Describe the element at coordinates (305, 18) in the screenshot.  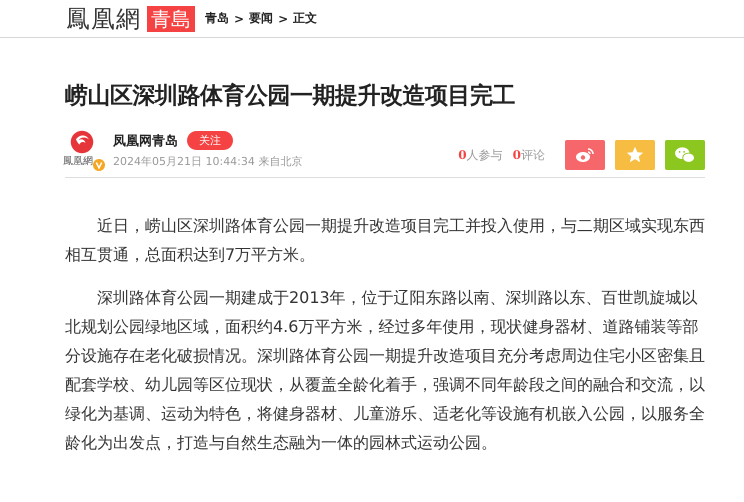
I see `breadcrumb-link: 正文` at that location.